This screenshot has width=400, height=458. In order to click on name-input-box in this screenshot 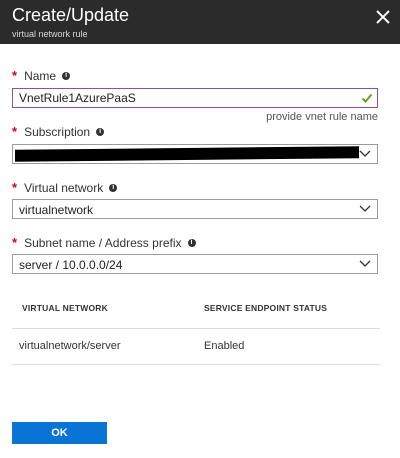, I will do `click(195, 98)`.